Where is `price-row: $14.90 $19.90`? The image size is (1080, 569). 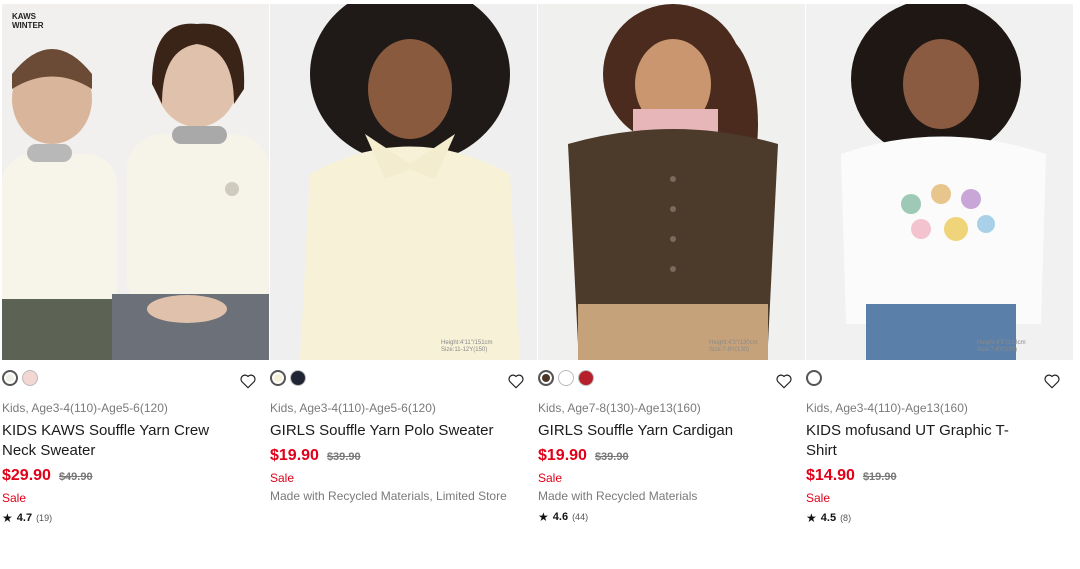 price-row: $14.90 $19.90 is located at coordinates (939, 476).